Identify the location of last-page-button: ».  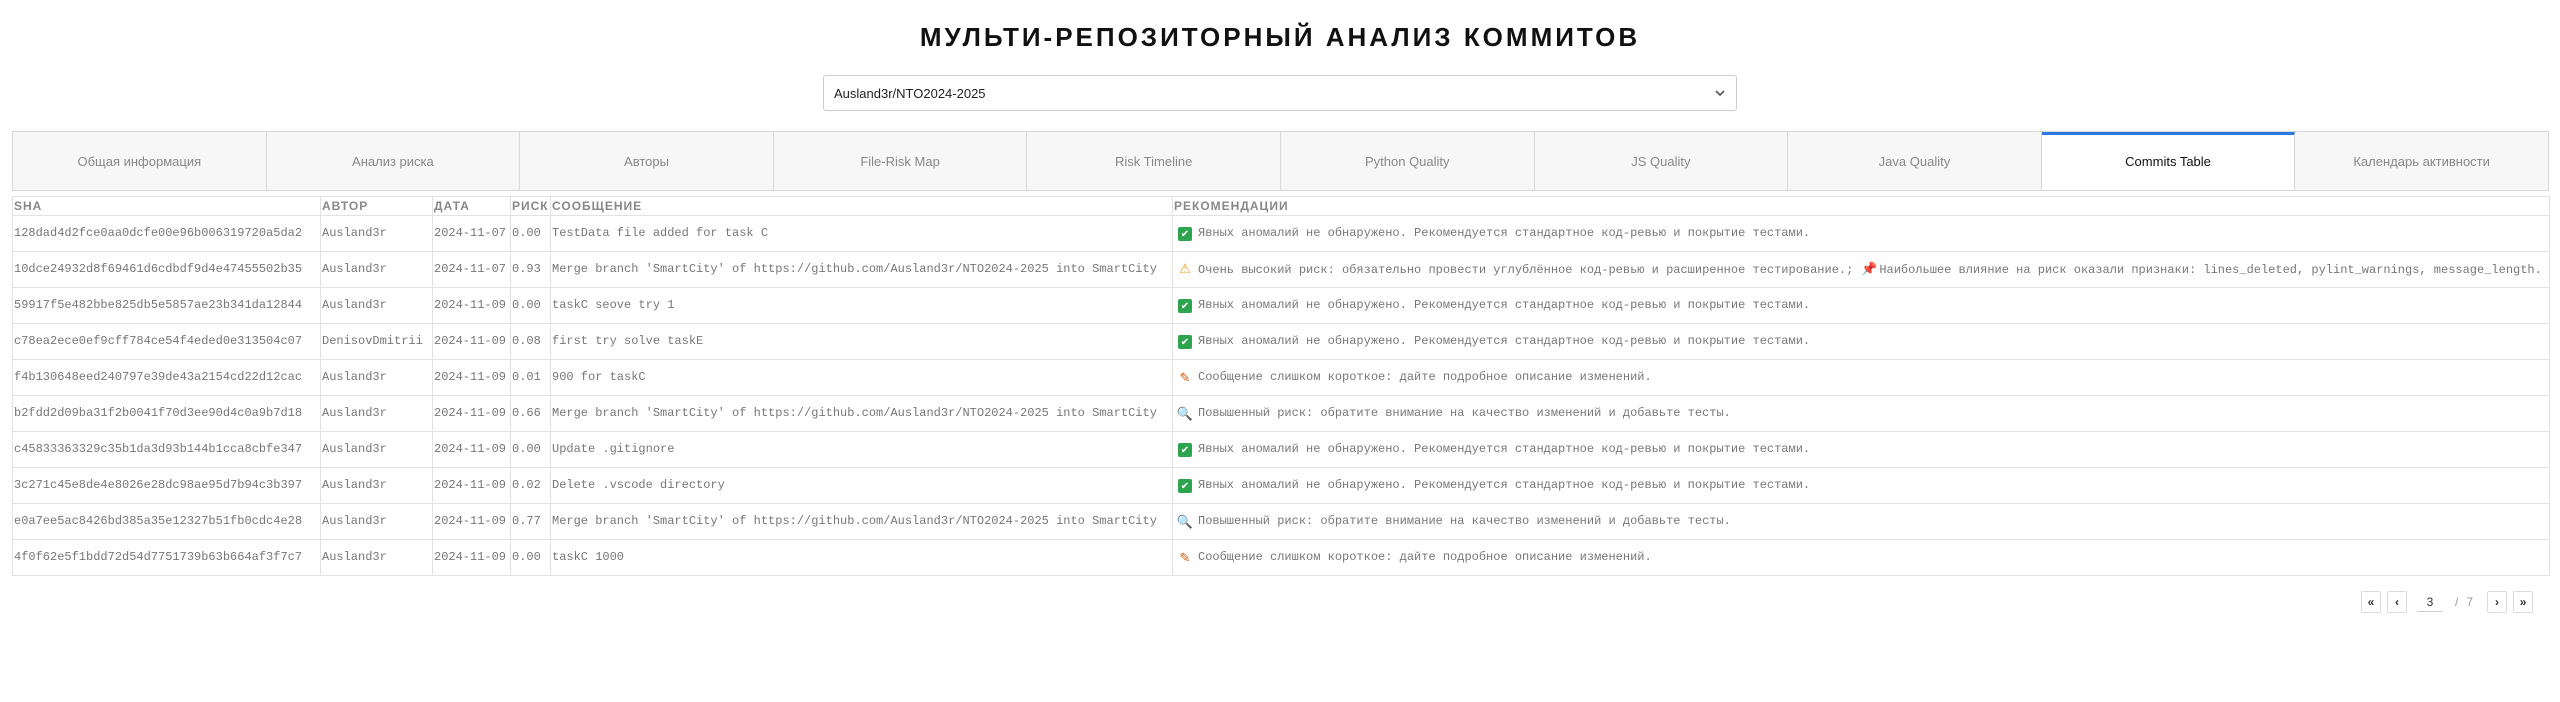
(2523, 602).